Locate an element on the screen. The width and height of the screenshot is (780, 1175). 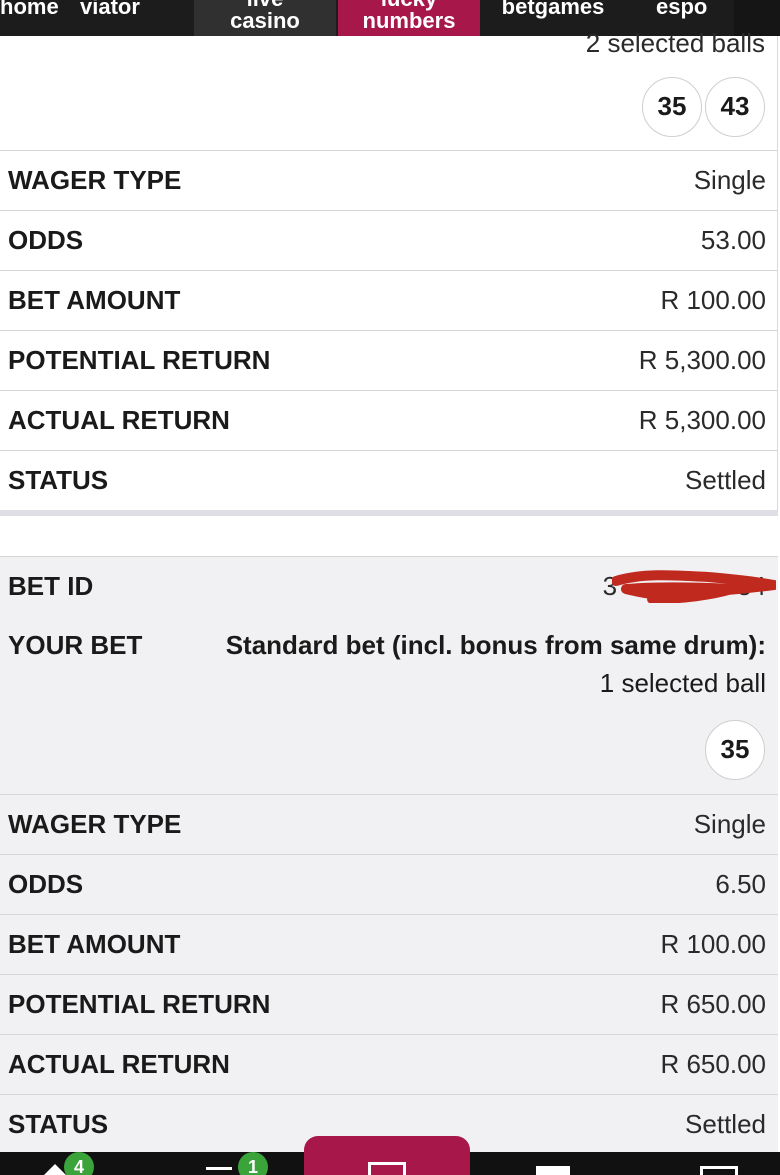
your-bet-label: YOUR BET is located at coordinates (75, 645).